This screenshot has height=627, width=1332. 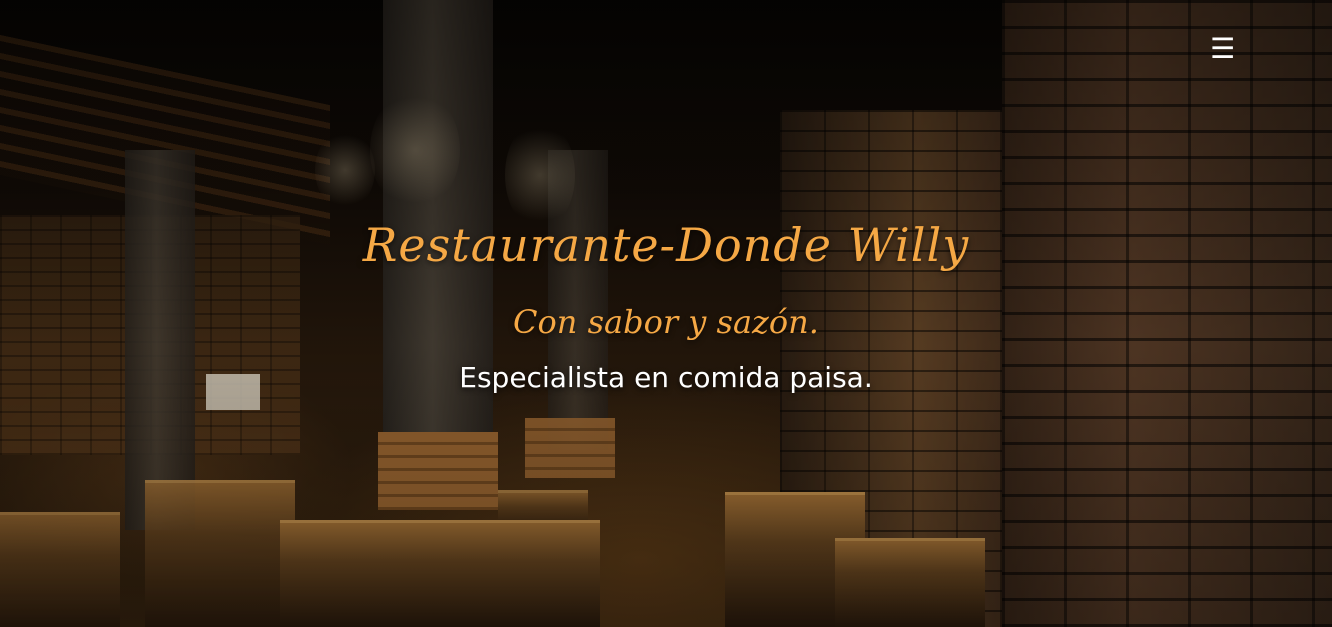 I want to click on hero-tagline: Especialista en comida paisa., so click(x=666, y=377).